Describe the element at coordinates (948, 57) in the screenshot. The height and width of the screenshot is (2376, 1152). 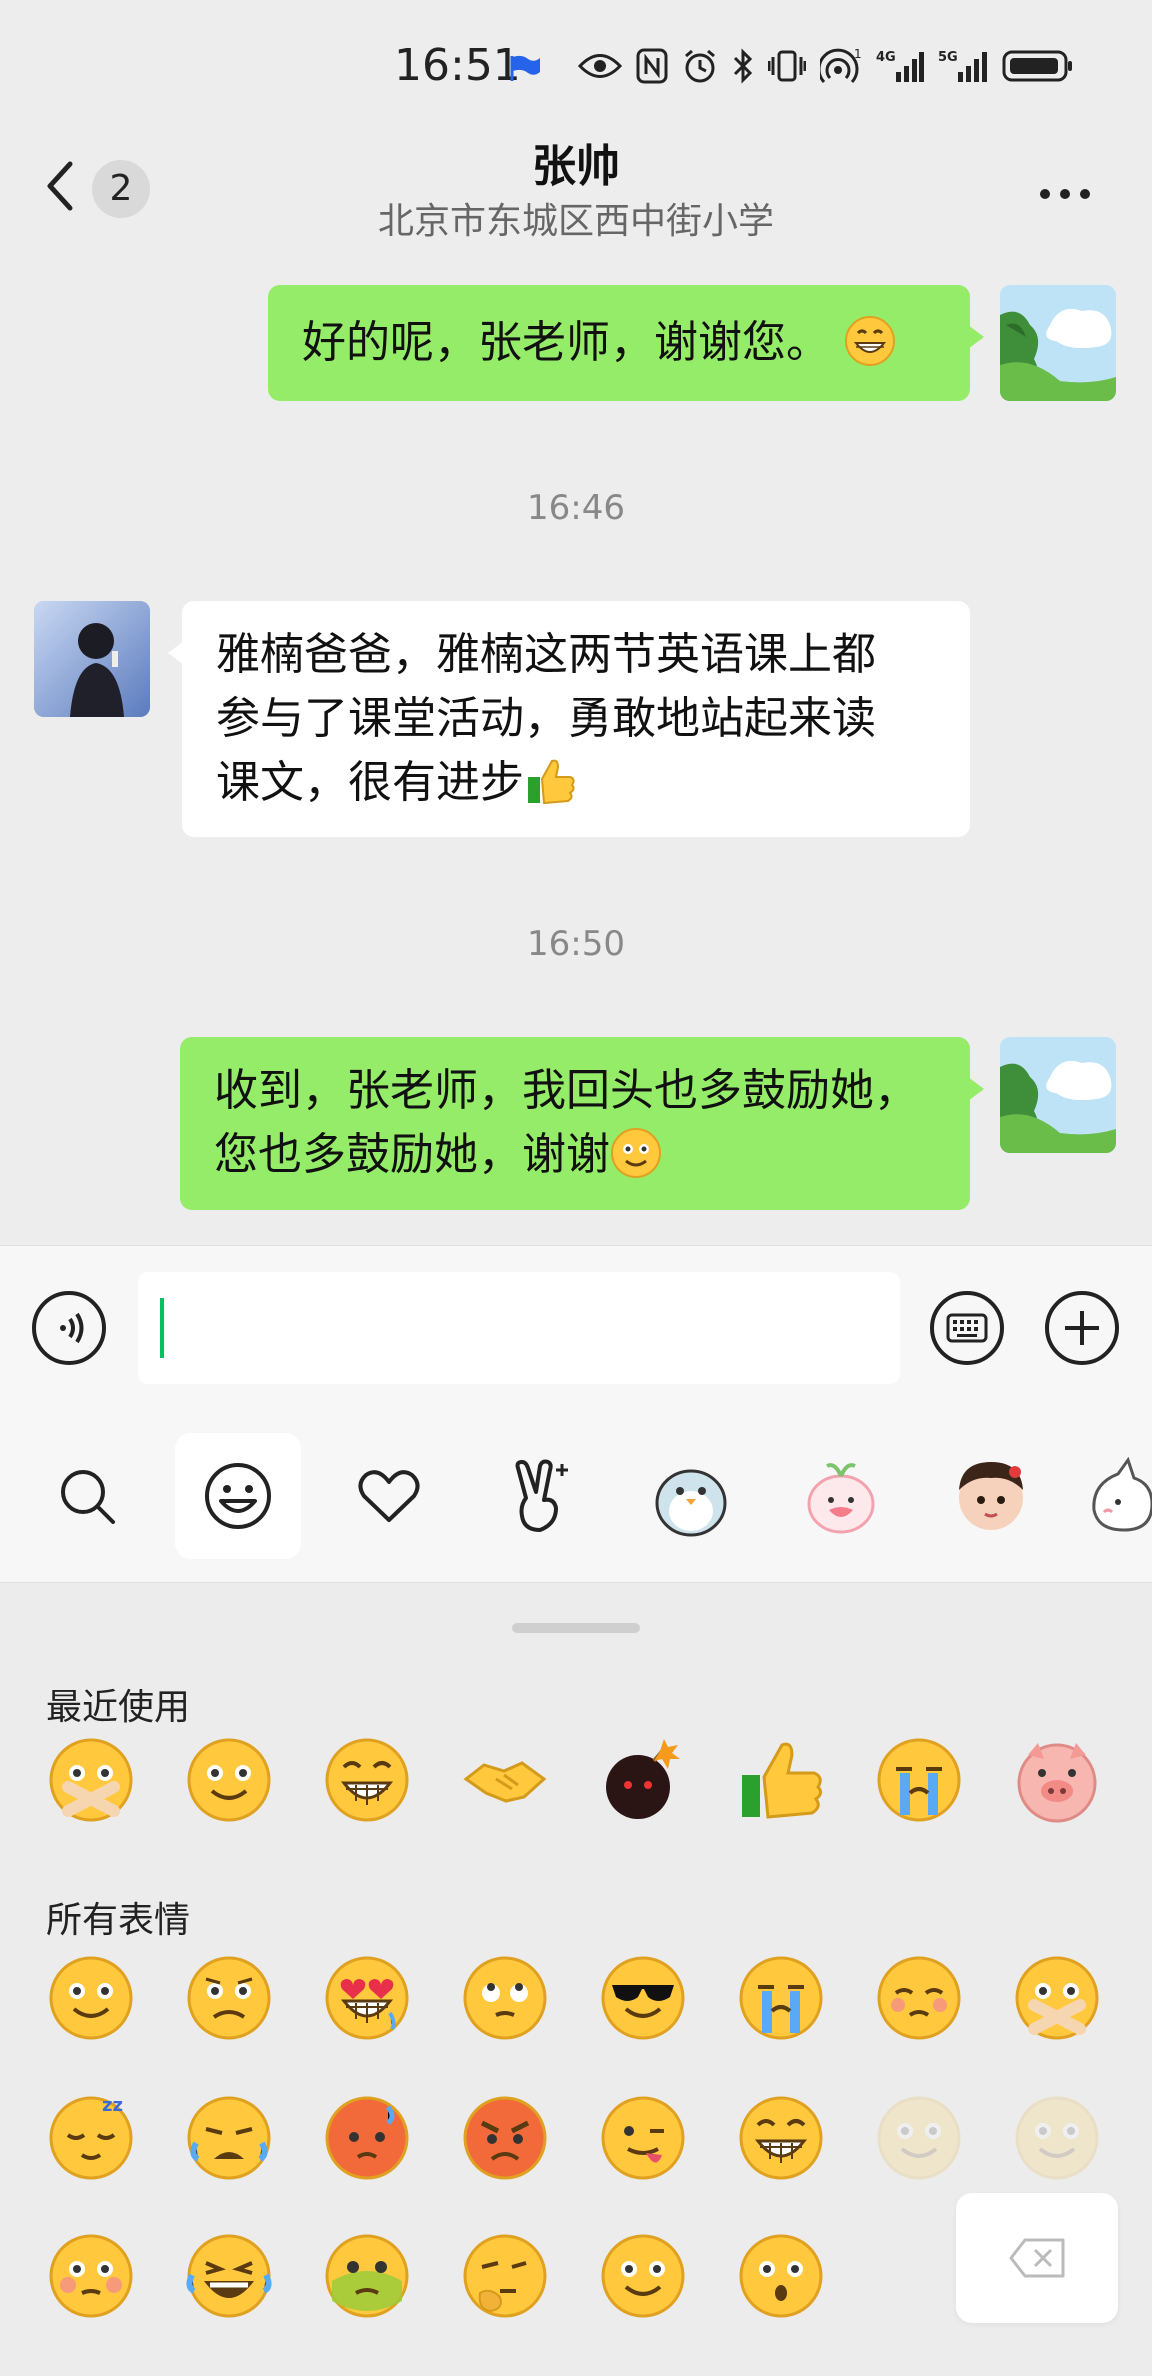
I see `svg-text: 5G` at that location.